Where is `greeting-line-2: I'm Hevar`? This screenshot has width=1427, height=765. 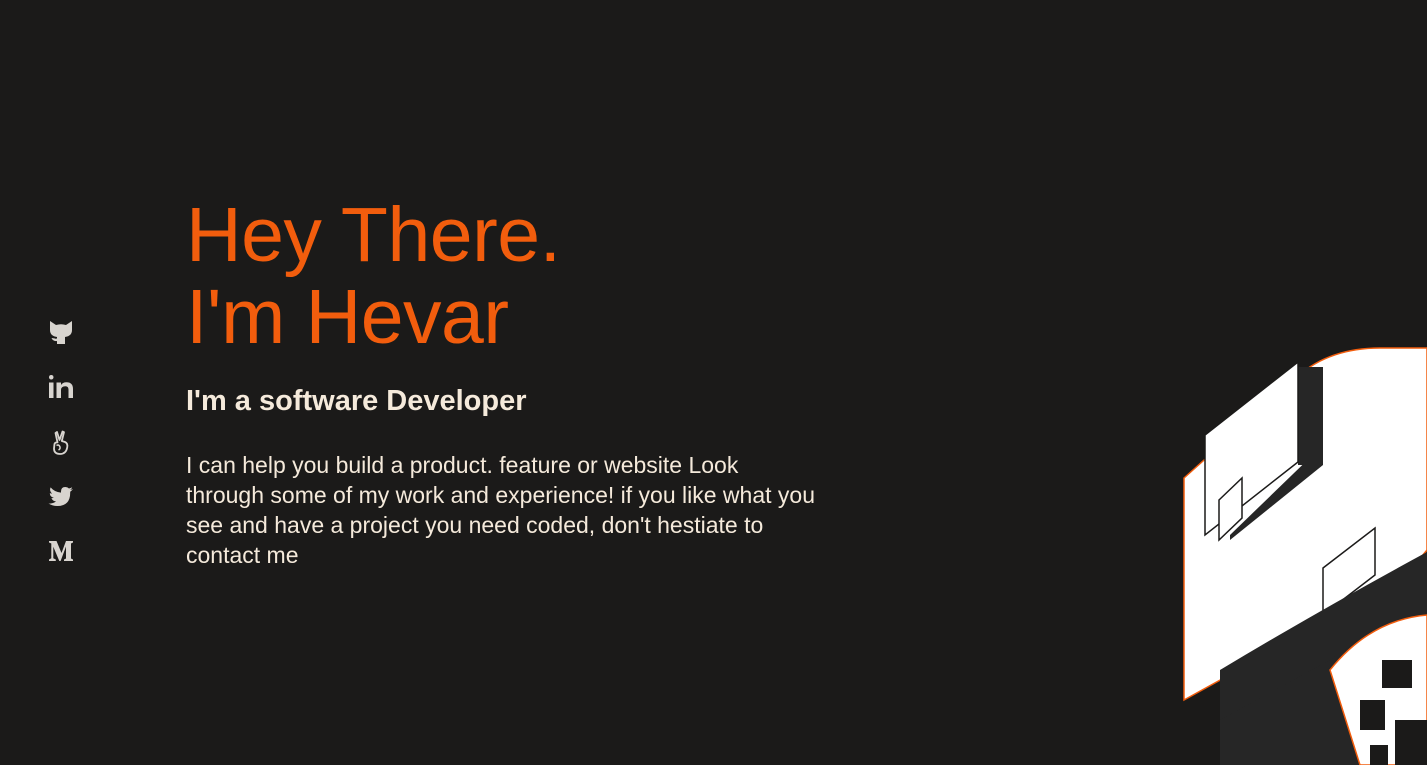
greeting-line-2: I'm Hevar is located at coordinates (347, 317).